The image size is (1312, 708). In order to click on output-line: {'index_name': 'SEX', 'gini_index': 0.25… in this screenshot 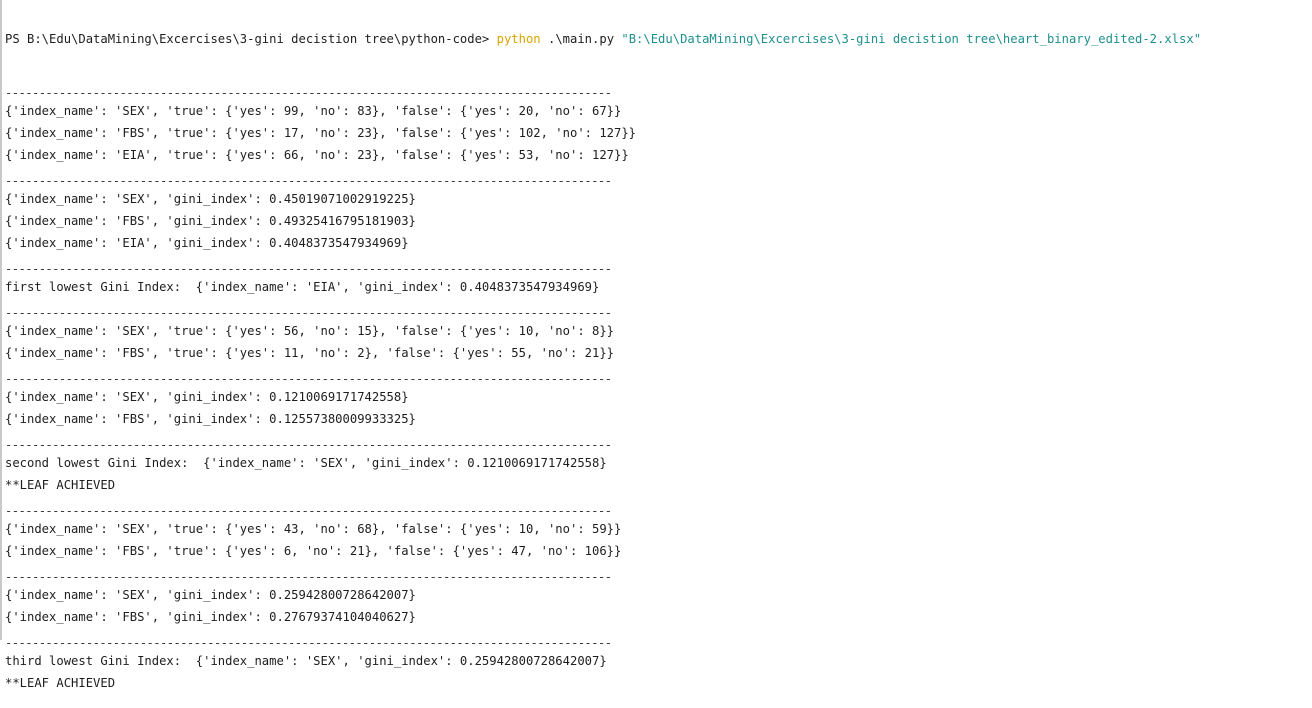, I will do `click(210, 595)`.